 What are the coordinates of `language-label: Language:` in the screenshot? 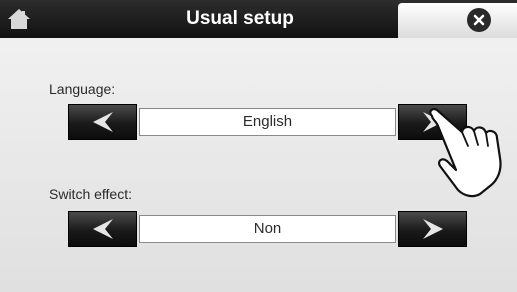 It's located at (82, 89).